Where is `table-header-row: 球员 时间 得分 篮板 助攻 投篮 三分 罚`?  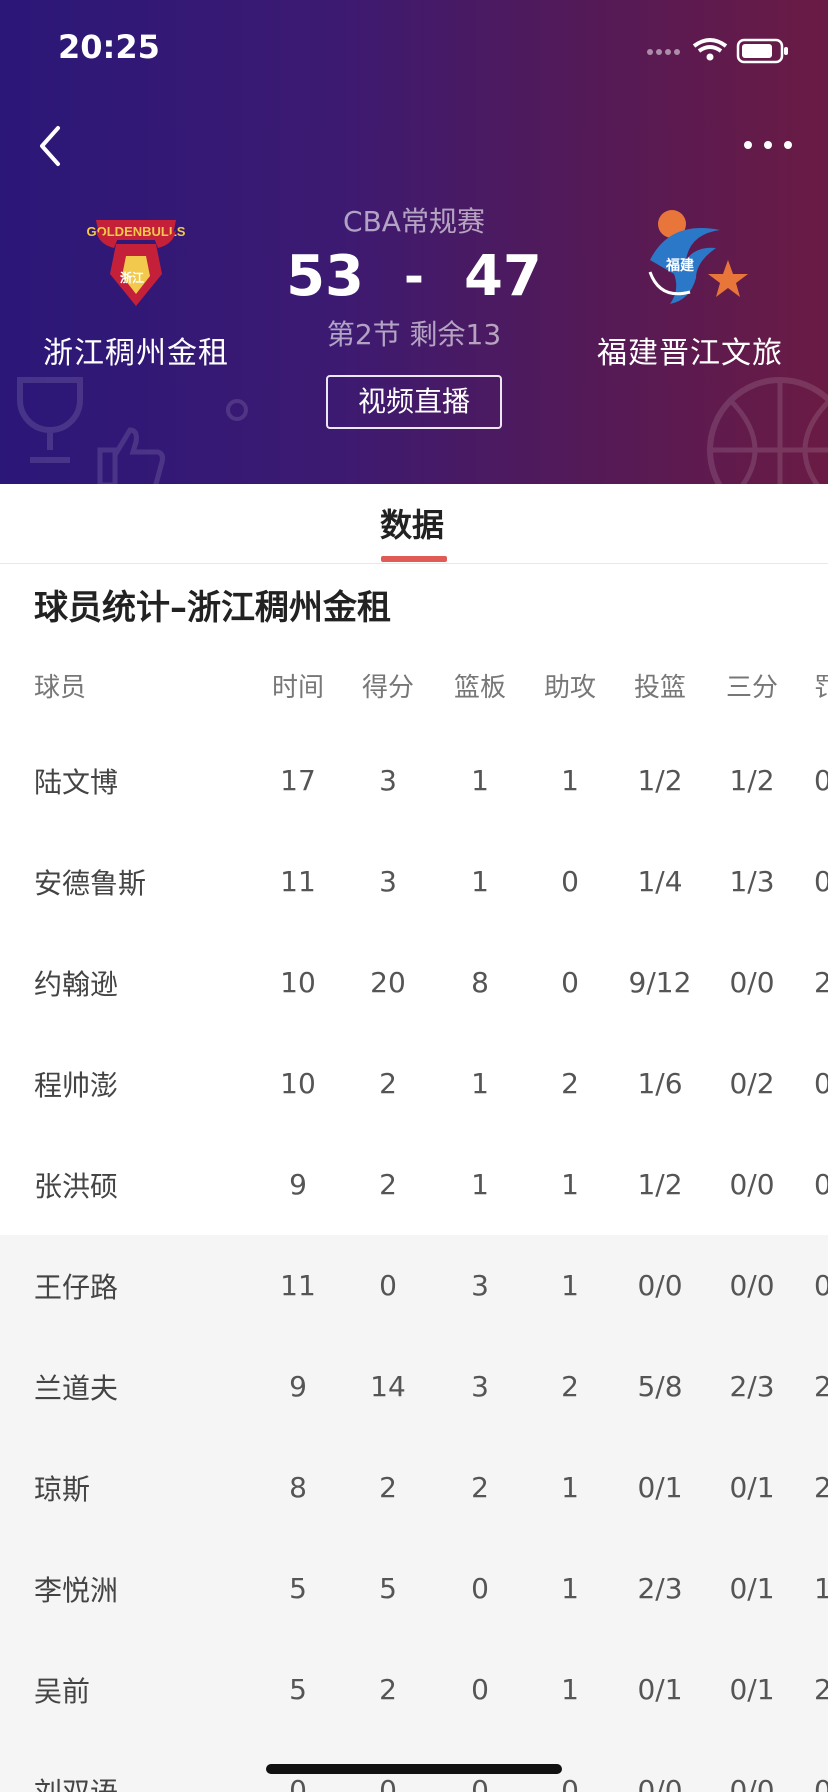 table-header-row: 球员 时间 得分 篮板 助攻 投篮 三分 罚 is located at coordinates (414, 685).